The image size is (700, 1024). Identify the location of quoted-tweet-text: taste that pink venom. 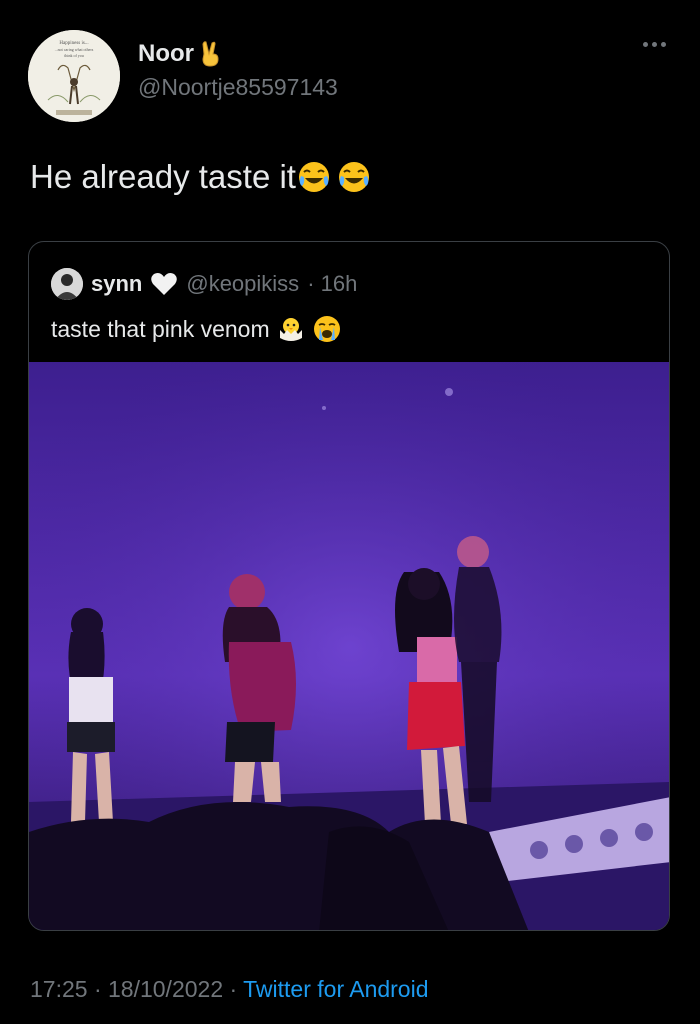
(196, 329).